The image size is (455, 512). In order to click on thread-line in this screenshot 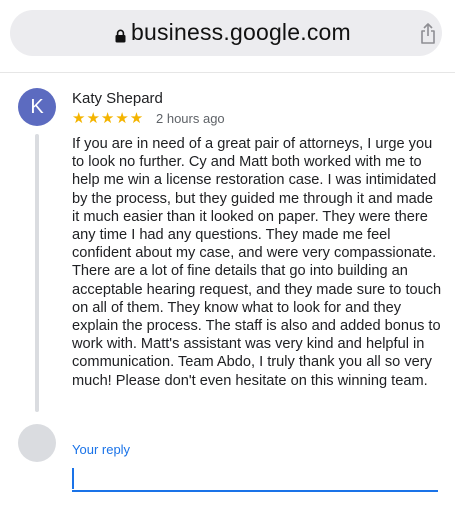, I will do `click(37, 273)`.